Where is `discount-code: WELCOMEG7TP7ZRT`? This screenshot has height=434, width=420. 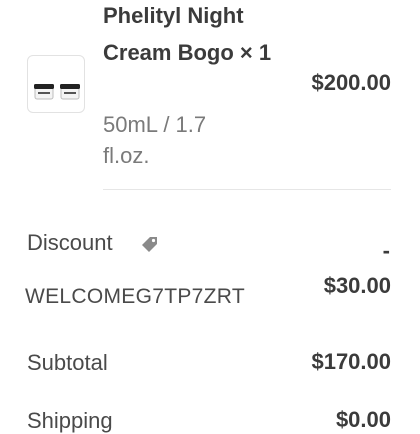
discount-code: WELCOMEG7TP7ZRT is located at coordinates (135, 296).